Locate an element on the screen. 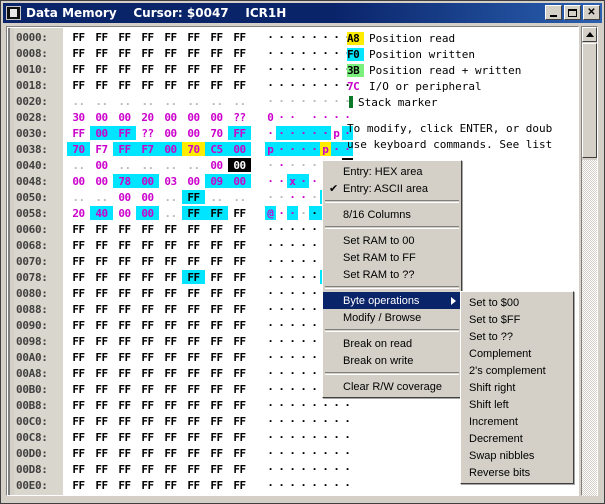  hex-row: 00C8: FF FF FF FF FF FF FF FF · · · · · · · · is located at coordinates (183, 437).